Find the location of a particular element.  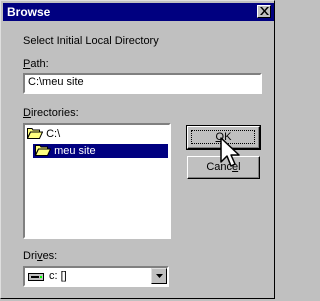

directory-item-root: C:\ is located at coordinates (43, 134).